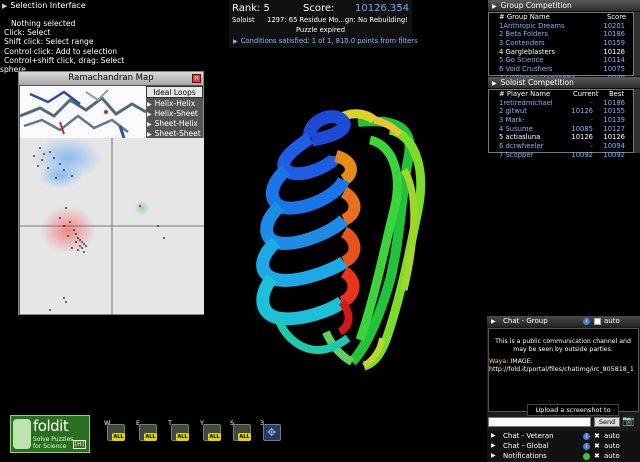 Image resolution: width=640 pixels, height=462 pixels. Describe the element at coordinates (591, 120) in the screenshot. I see `player-current: -` at that location.